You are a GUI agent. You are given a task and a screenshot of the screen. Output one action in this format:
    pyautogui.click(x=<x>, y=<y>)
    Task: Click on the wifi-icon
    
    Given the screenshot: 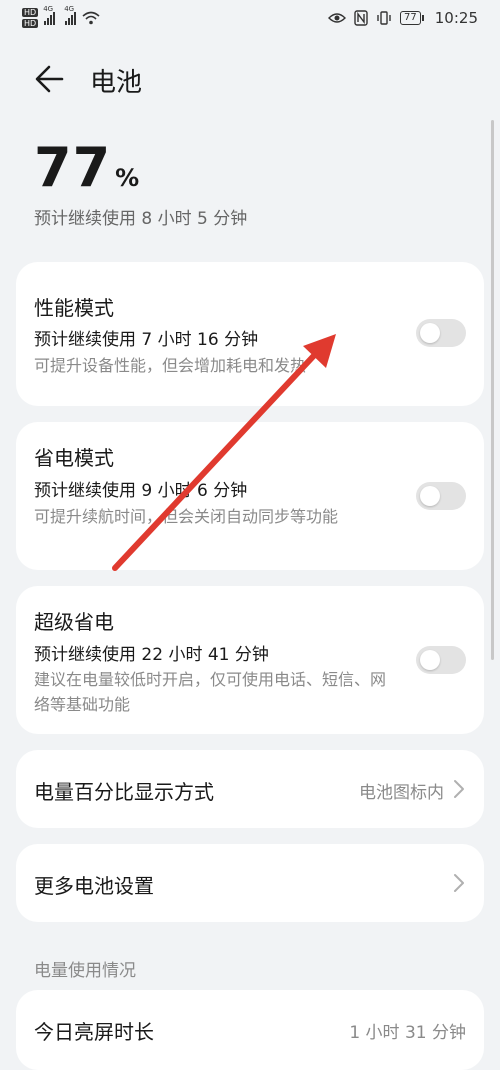 What is the action you would take?
    pyautogui.click(x=91, y=18)
    